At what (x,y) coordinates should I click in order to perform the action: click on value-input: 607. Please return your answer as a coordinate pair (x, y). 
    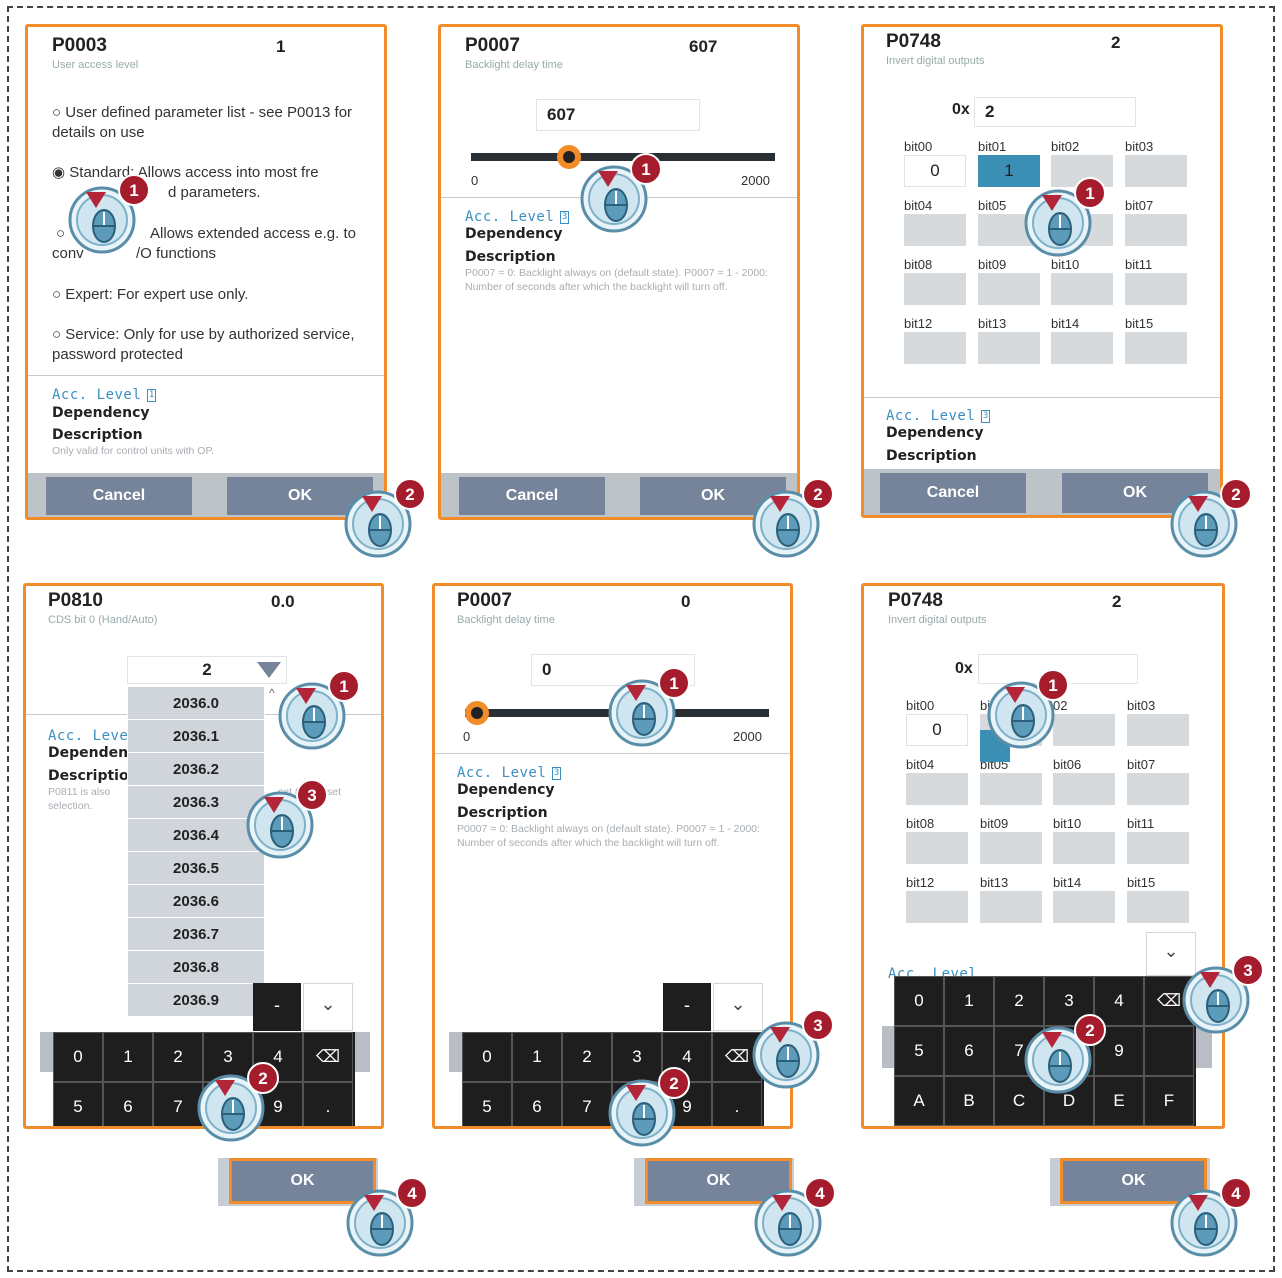
    Looking at the image, I should click on (618, 115).